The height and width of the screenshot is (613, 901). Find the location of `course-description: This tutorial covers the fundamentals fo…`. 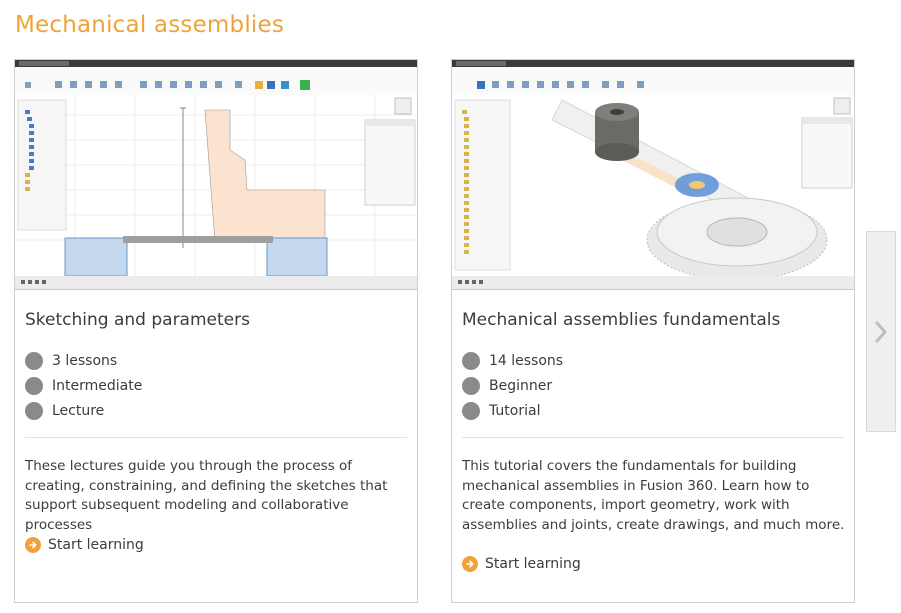

course-description: This tutorial covers the fundamentals fo… is located at coordinates (653, 495).